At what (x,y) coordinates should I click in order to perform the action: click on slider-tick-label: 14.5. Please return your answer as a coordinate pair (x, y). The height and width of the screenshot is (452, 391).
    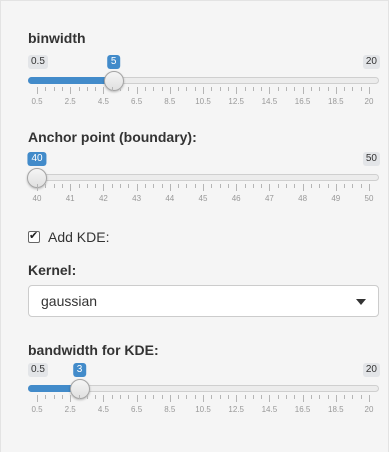
    Looking at the image, I should click on (269, 101).